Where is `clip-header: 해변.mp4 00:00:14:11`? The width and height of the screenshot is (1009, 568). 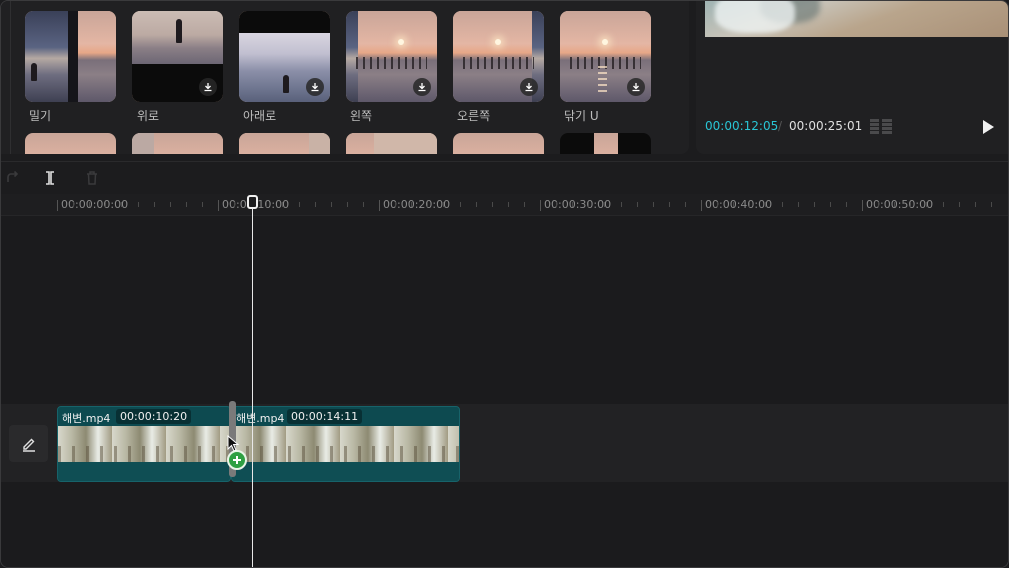
clip-header: 해변.mp4 00:00:14:11 is located at coordinates (345, 416).